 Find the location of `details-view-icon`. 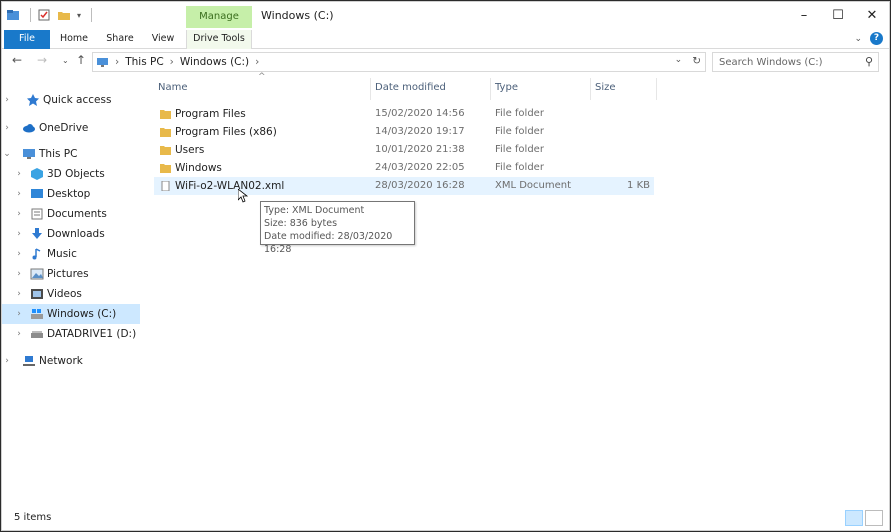

details-view-icon is located at coordinates (854, 518).